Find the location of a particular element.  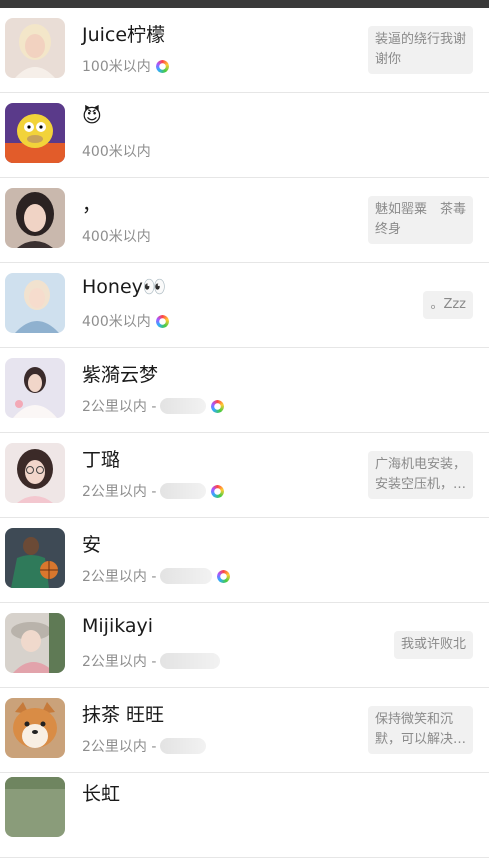

avatar-girl-glasses-icon is located at coordinates (35, 473).